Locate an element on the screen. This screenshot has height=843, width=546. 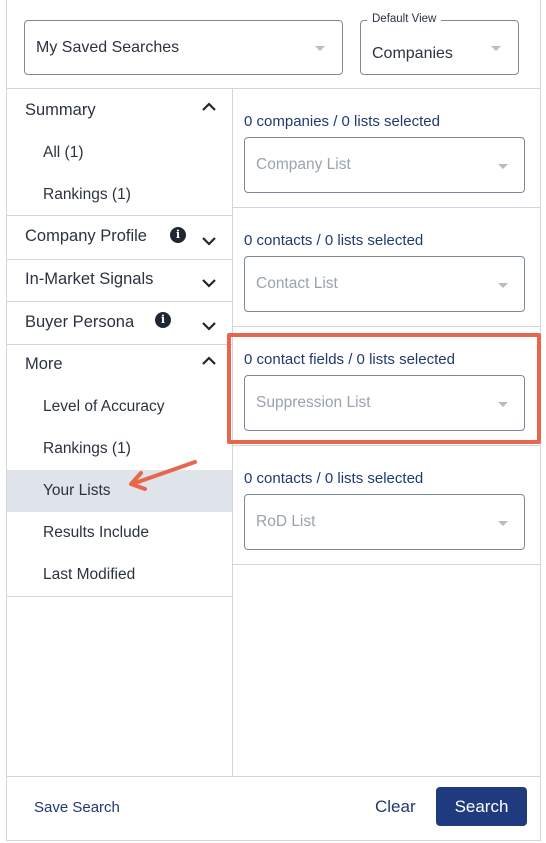
sidebar-item-label: Last Modified is located at coordinates (89, 574).